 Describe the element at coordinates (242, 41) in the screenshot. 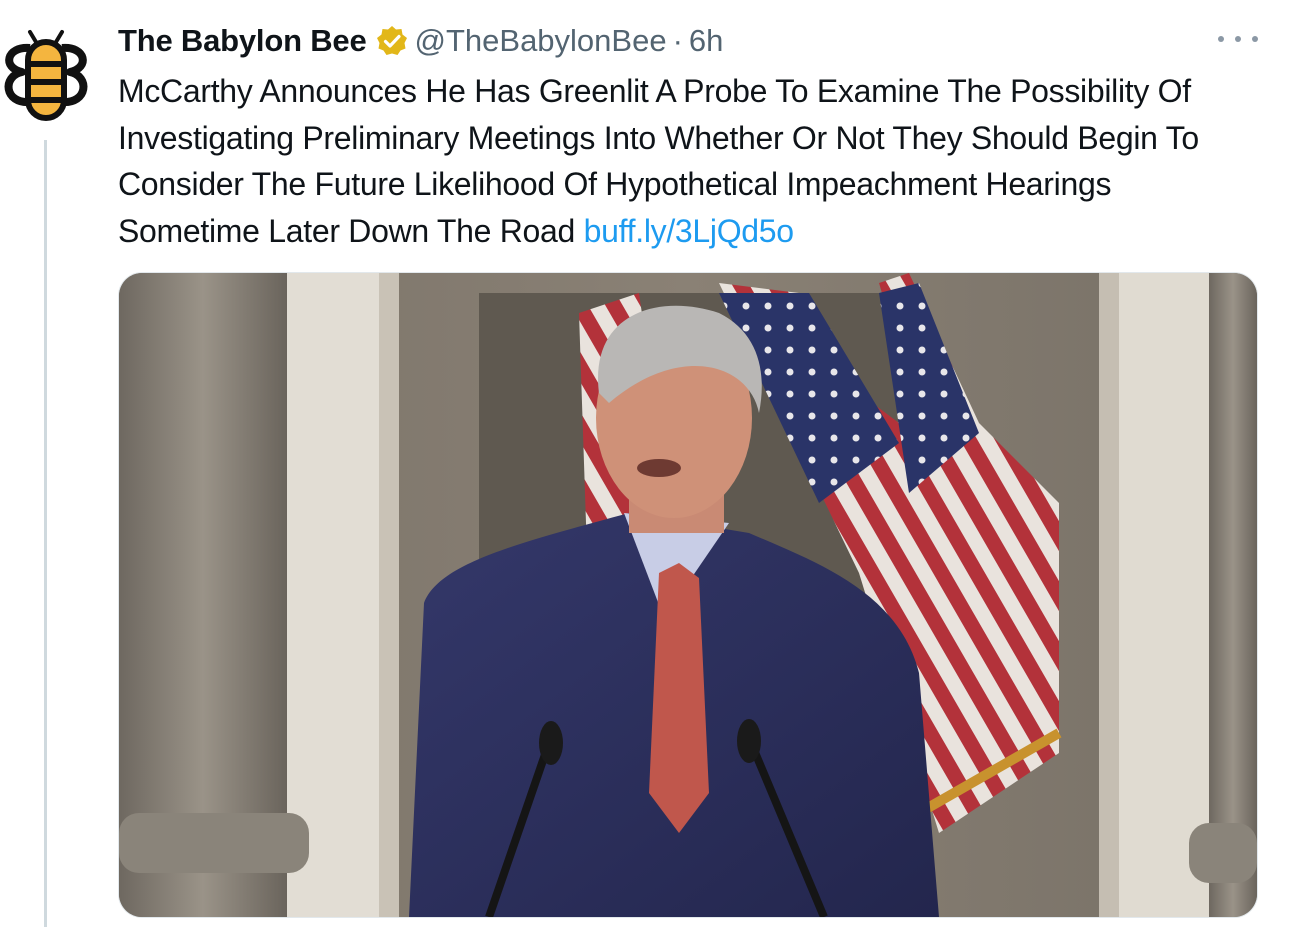

I see `display-name: The Babylon Bee` at that location.